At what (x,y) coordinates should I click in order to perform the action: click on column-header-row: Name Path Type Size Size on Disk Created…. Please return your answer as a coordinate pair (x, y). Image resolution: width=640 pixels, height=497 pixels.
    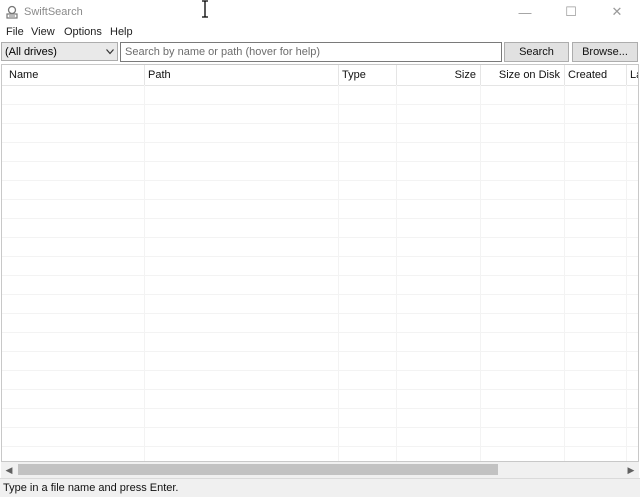
    Looking at the image, I should click on (320, 75).